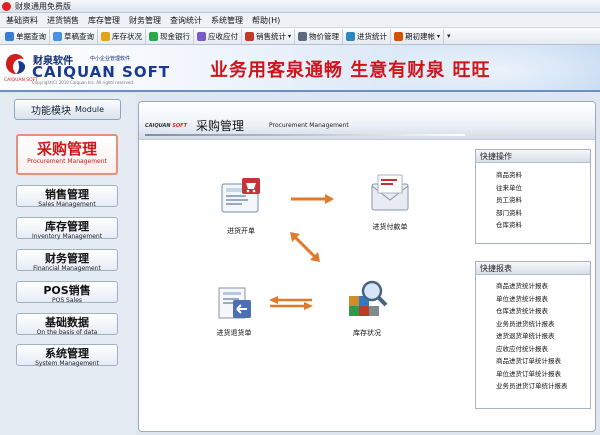 The image size is (600, 435). I want to click on module-inventory-management: 库存管理 Inventory Management, so click(67, 228).